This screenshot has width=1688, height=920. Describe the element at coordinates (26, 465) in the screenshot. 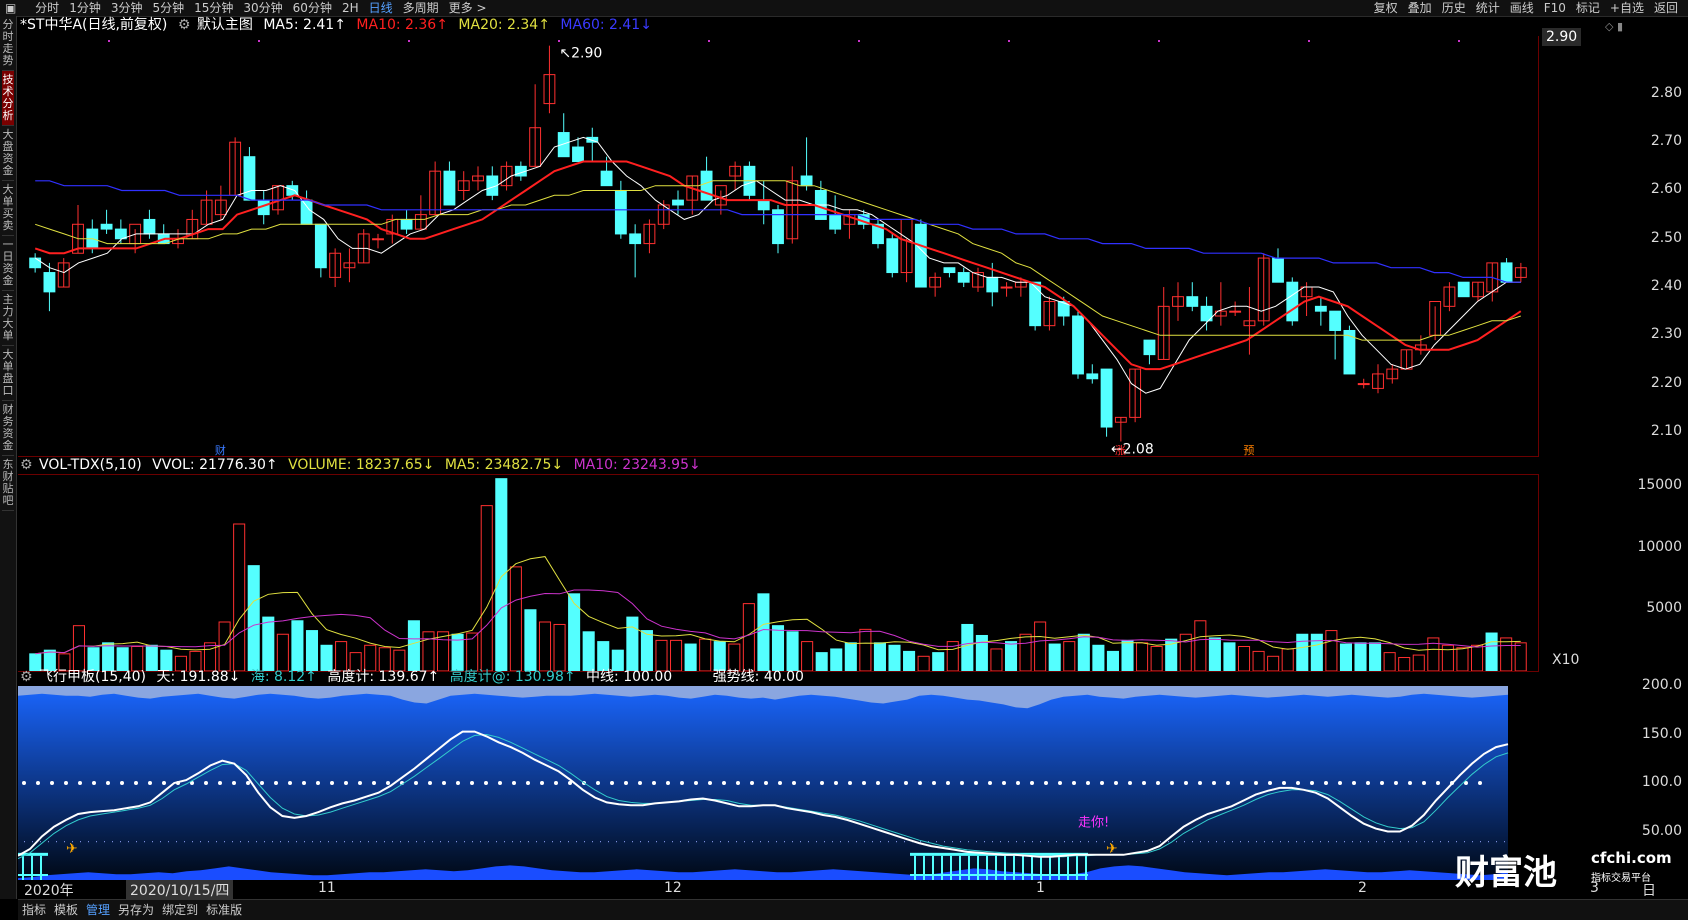

I see `volume-settings-icon: ⚙` at that location.